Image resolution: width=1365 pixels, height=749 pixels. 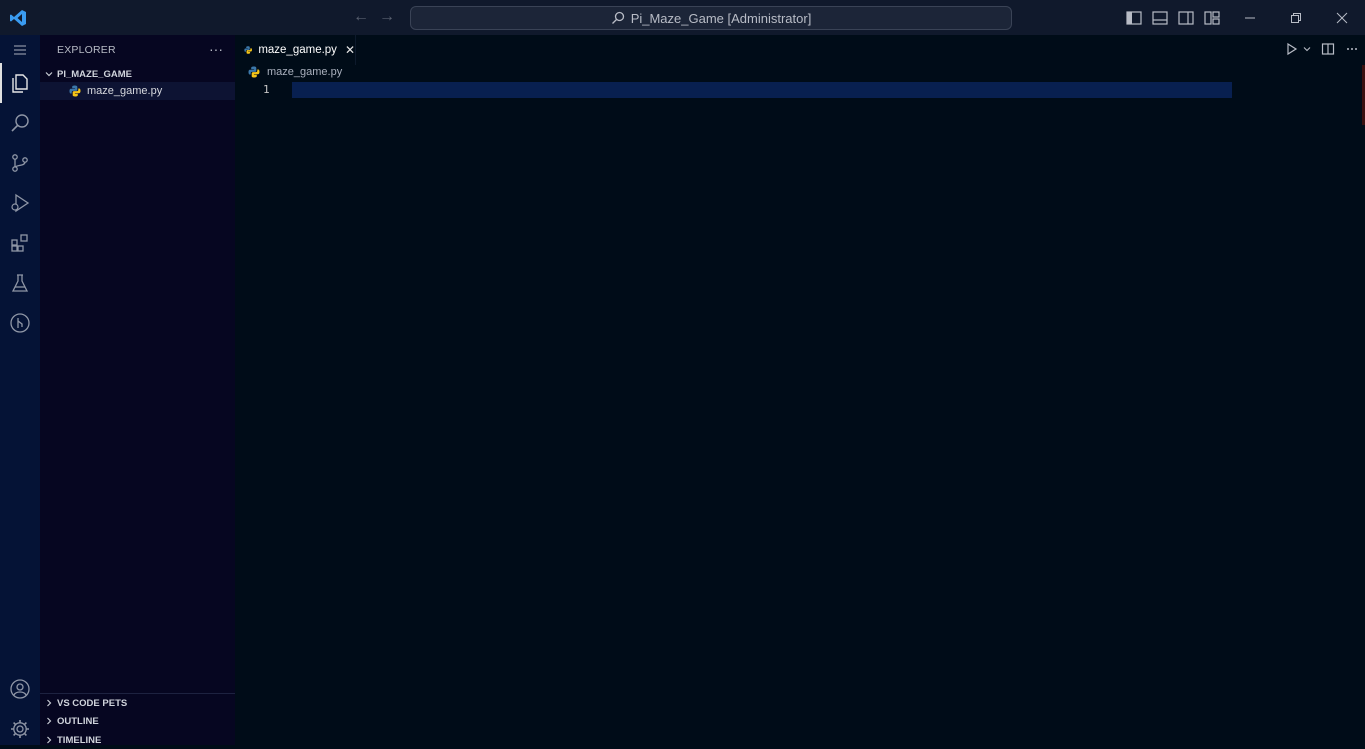 What do you see at coordinates (1134, 18) in the screenshot?
I see `toggle-primary-sidebar-icon` at bounding box center [1134, 18].